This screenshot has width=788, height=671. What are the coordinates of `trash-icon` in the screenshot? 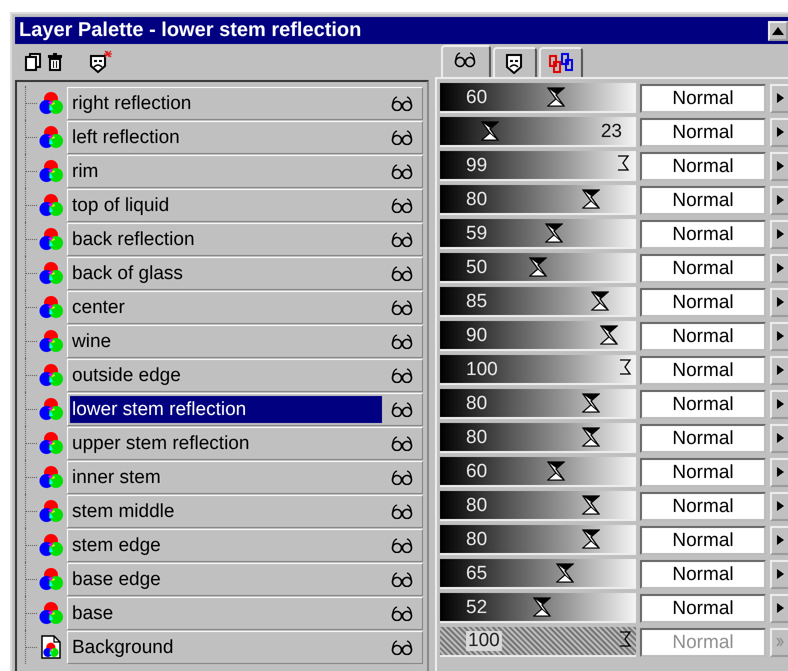 It's located at (55, 62).